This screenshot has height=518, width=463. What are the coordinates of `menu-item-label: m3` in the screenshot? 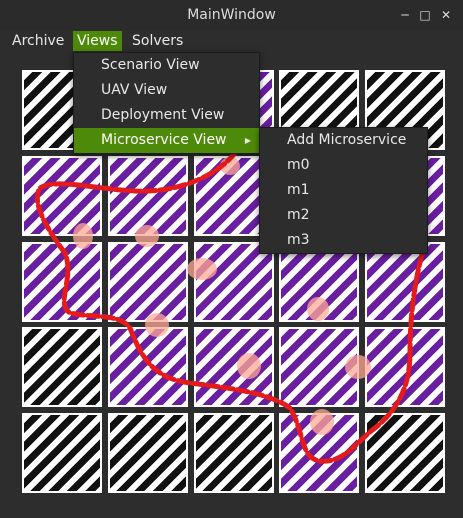 It's located at (298, 240).